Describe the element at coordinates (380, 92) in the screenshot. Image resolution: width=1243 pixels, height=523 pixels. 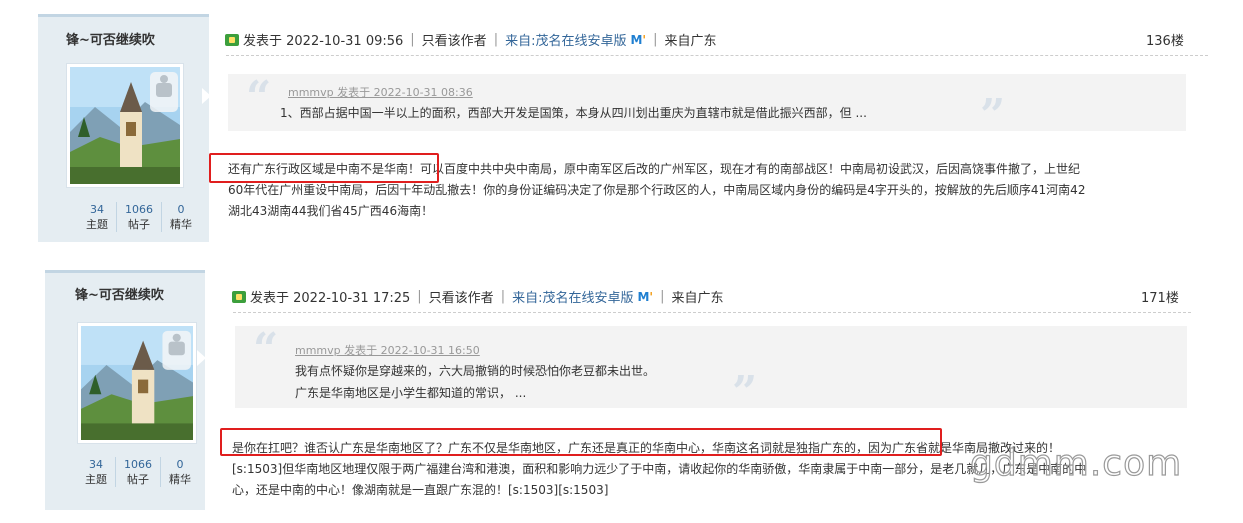
I see `quote-author-link: mmmvp 发表于 2022-10-31 08:36` at that location.